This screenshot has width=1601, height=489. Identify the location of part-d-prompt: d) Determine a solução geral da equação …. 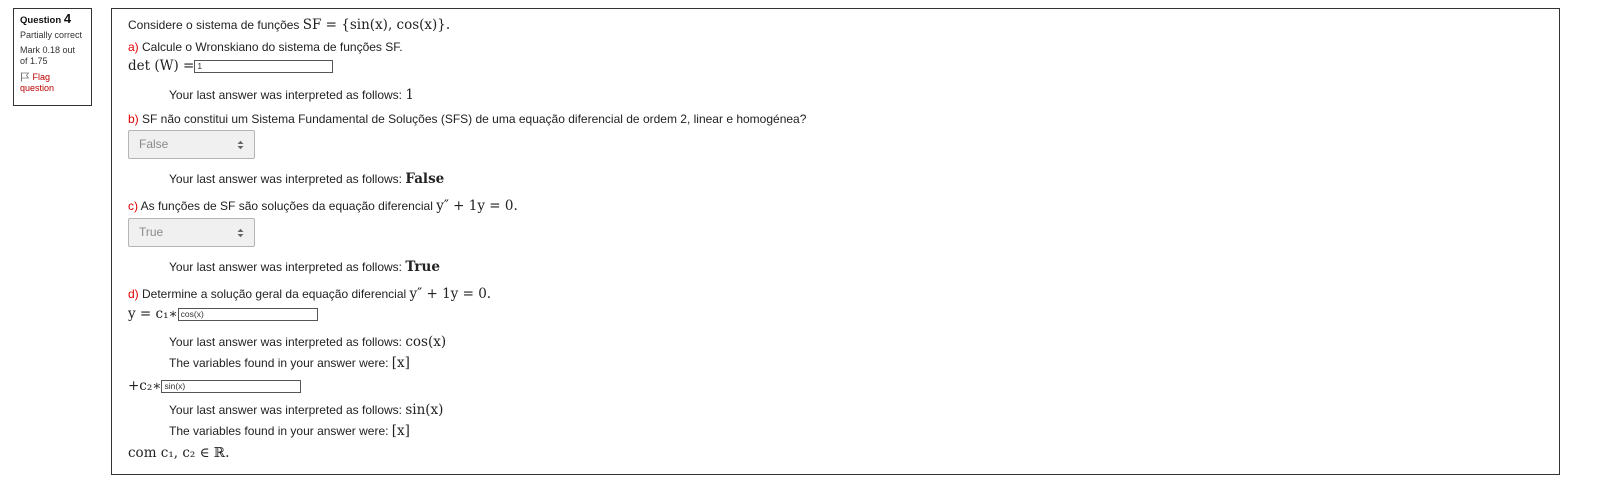
(309, 294).